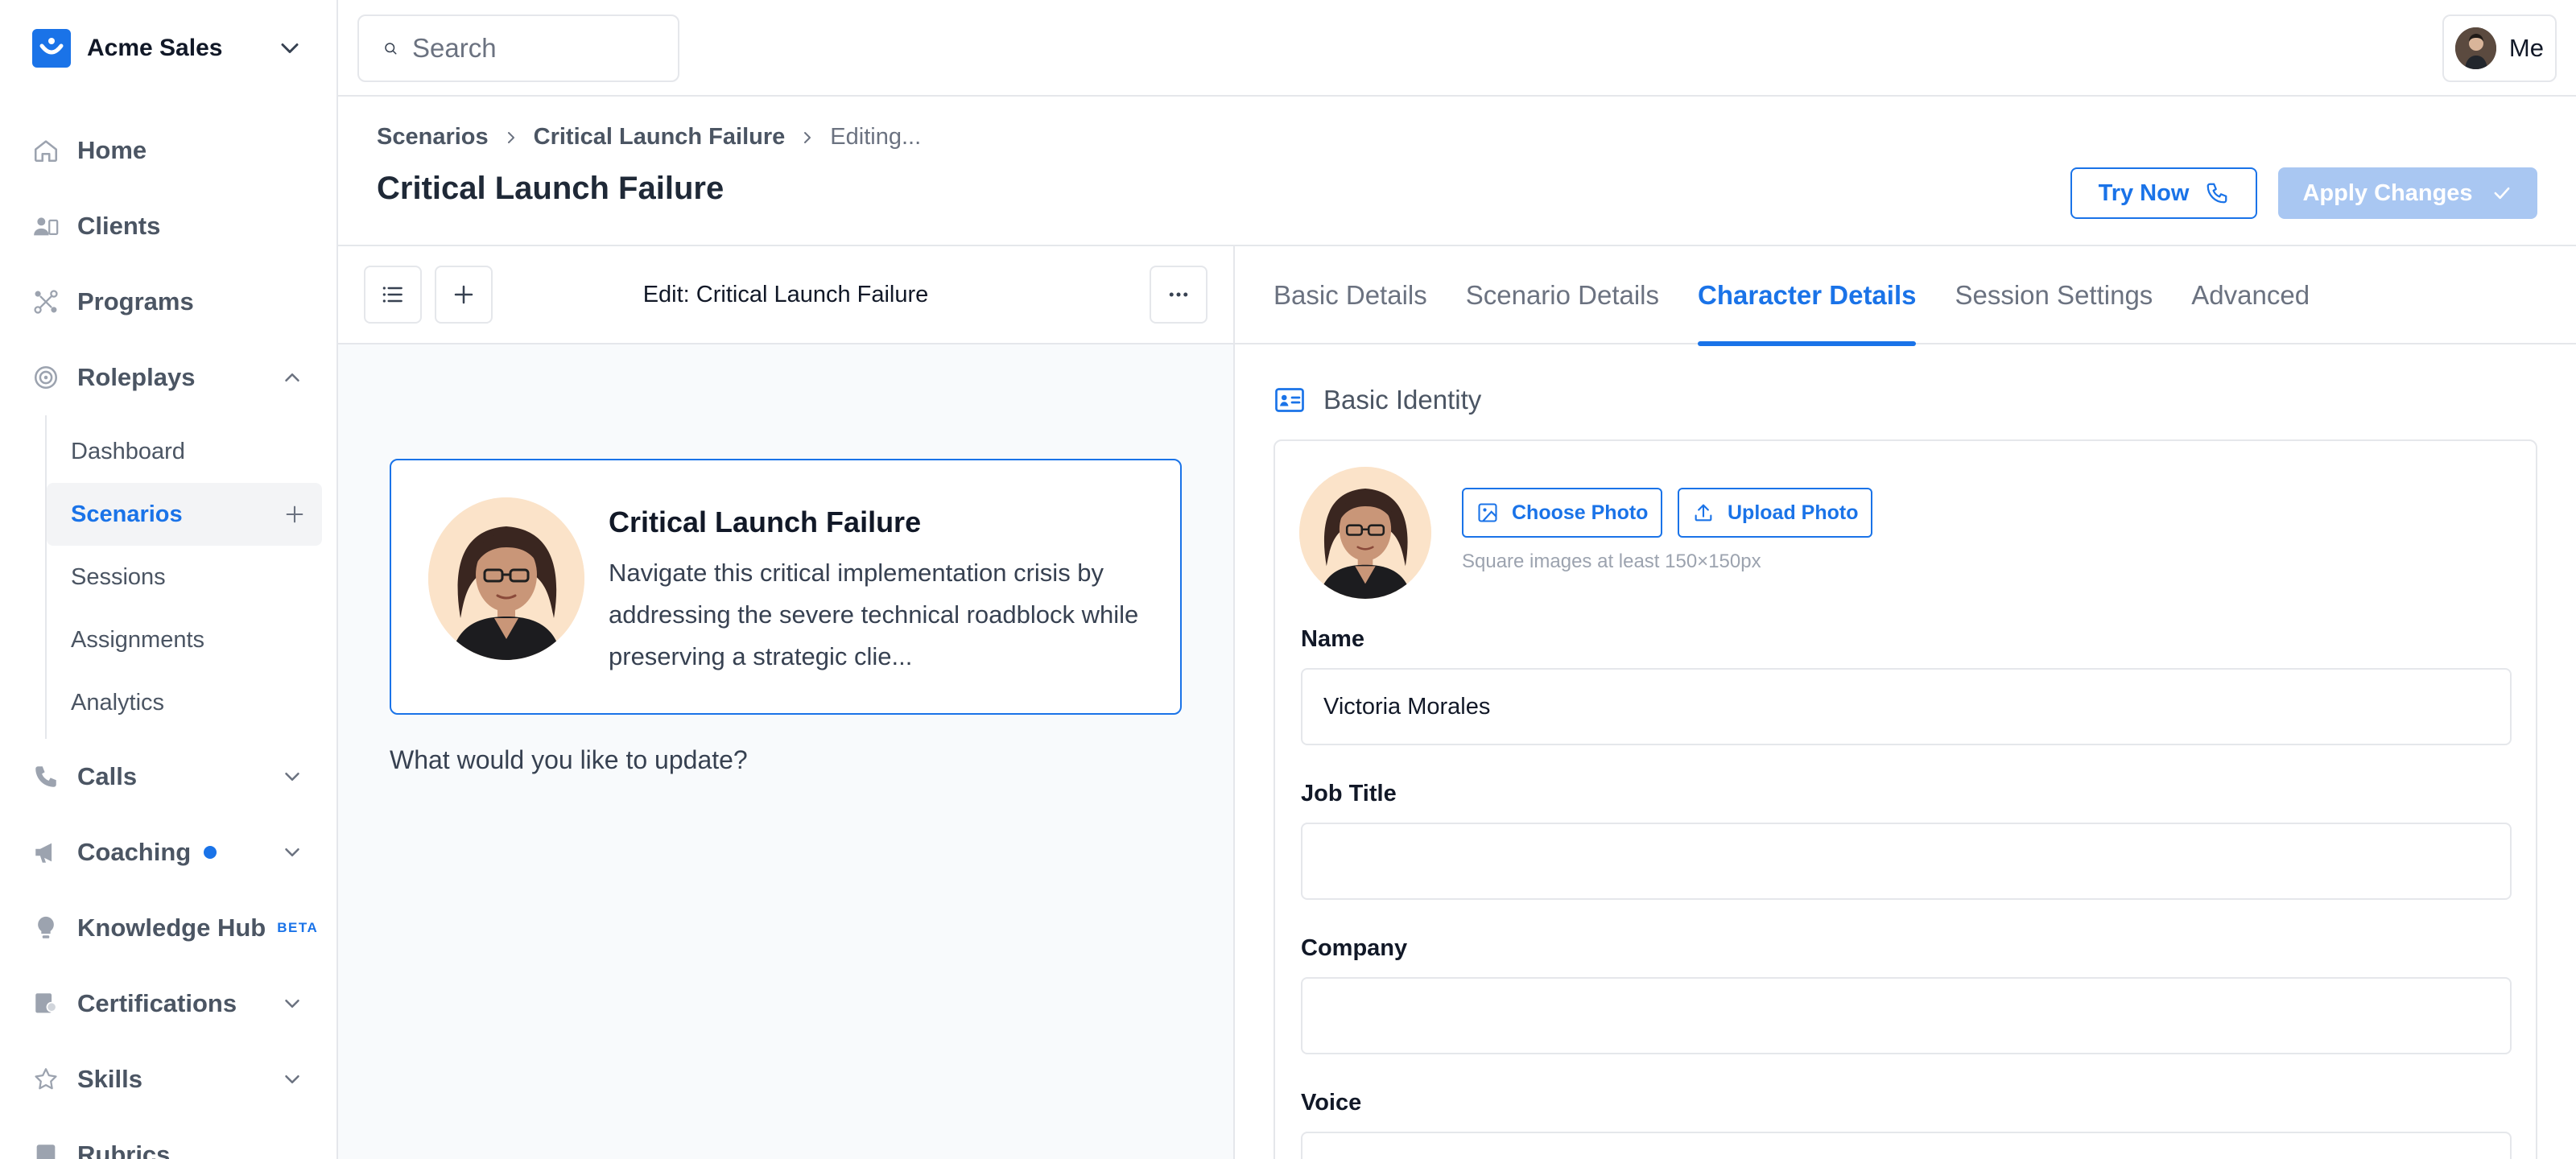 Image resolution: width=2576 pixels, height=1159 pixels. I want to click on sidebar-item-home: Home, so click(168, 150).